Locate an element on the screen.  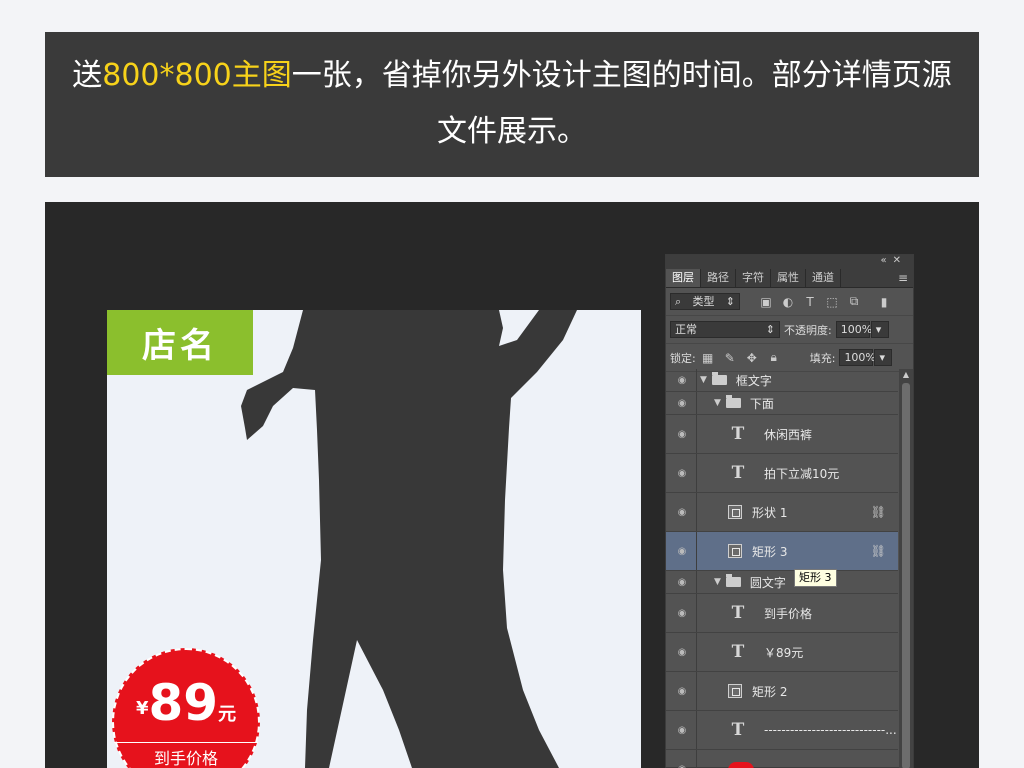
filter-toggle-icon: ▮ is located at coordinates (884, 302).